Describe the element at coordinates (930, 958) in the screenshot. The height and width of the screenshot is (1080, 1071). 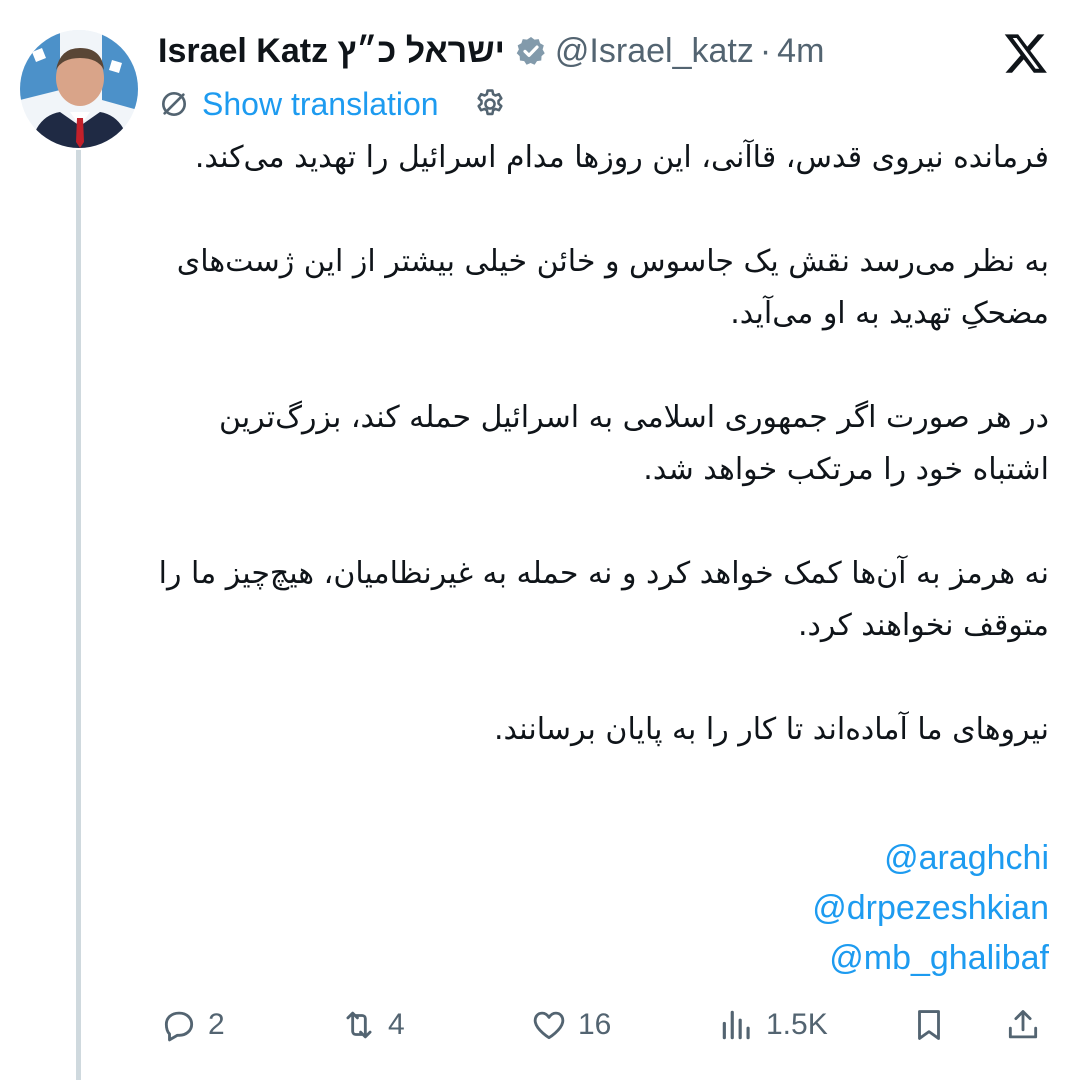
I see `mention-link: @mb_ghalibaf` at that location.